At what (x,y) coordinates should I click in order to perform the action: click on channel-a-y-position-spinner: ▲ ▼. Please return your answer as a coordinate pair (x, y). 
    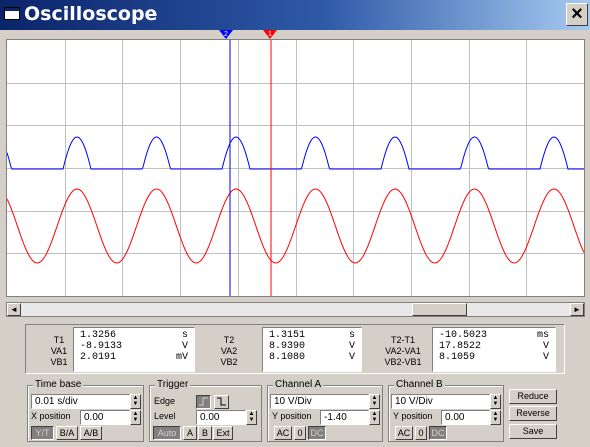
    Looking at the image, I should click on (374, 417).